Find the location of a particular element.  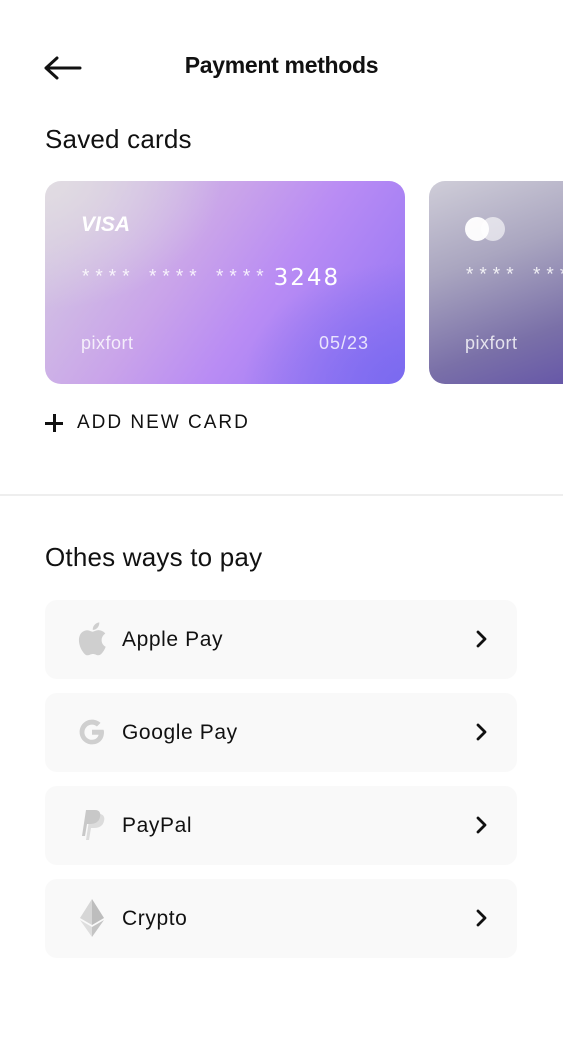

google-icon is located at coordinates (92, 732).